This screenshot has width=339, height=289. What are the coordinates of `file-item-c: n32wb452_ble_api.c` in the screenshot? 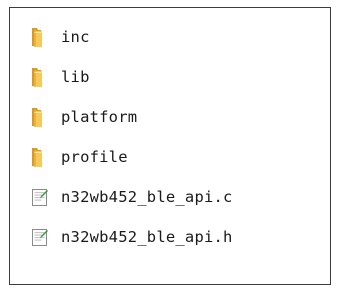 It's located at (130, 197).